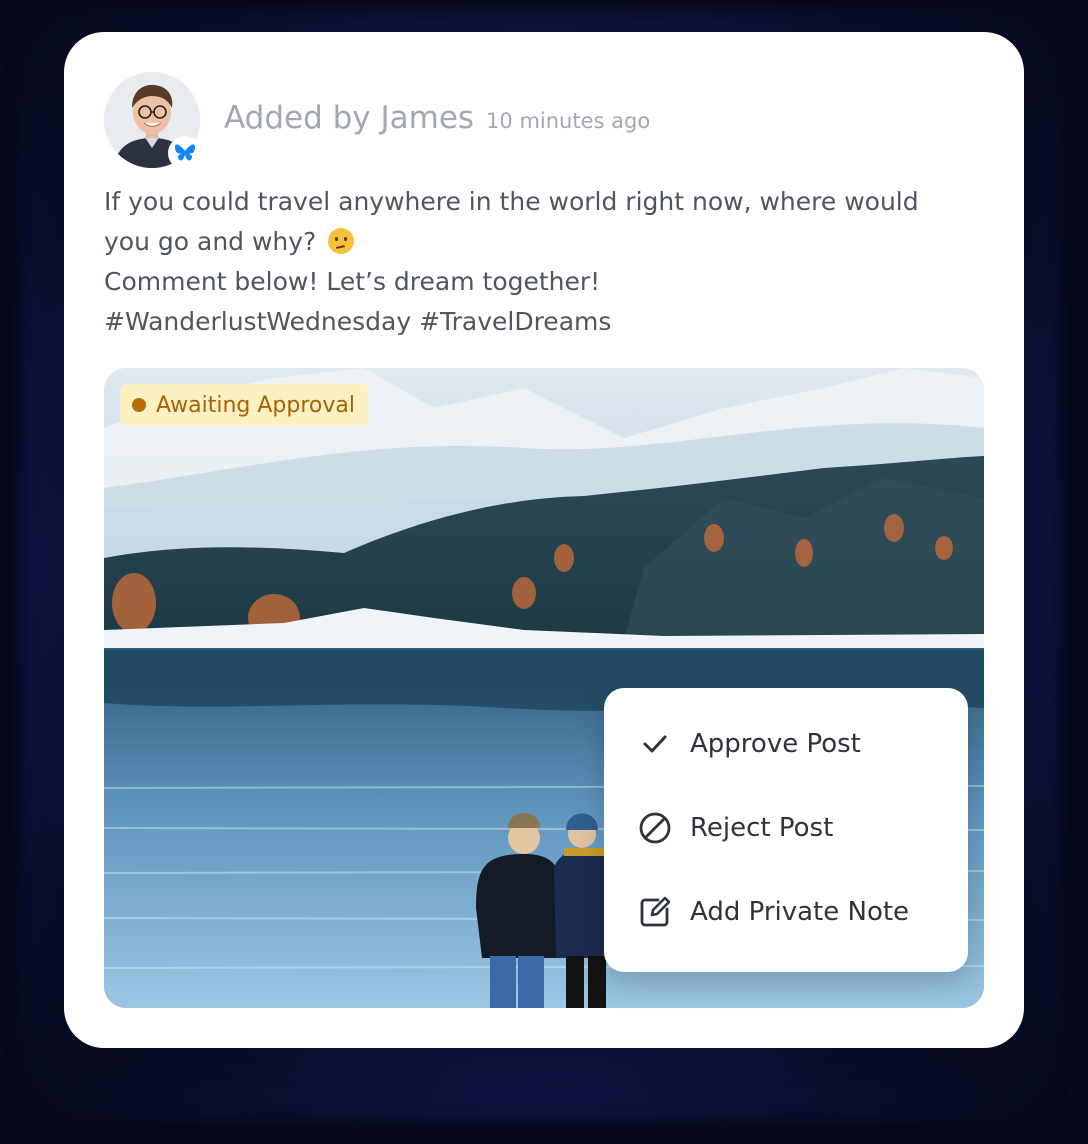 This screenshot has height=1144, width=1088. Describe the element at coordinates (655, 912) in the screenshot. I see `edit-note-icon` at that location.